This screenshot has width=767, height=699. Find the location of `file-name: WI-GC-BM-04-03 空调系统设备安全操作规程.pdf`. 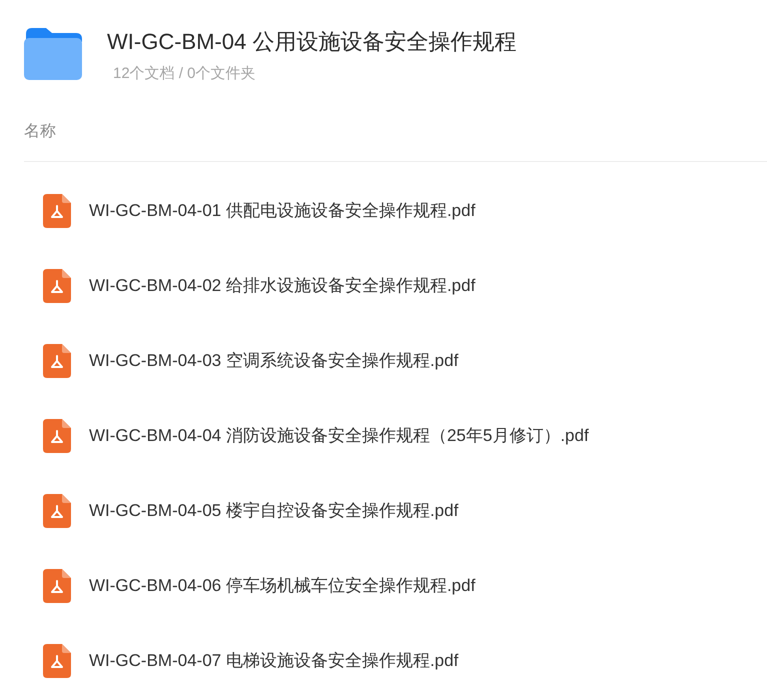

file-name: WI-GC-BM-04-03 空调系统设备安全操作规程.pdf is located at coordinates (273, 360).